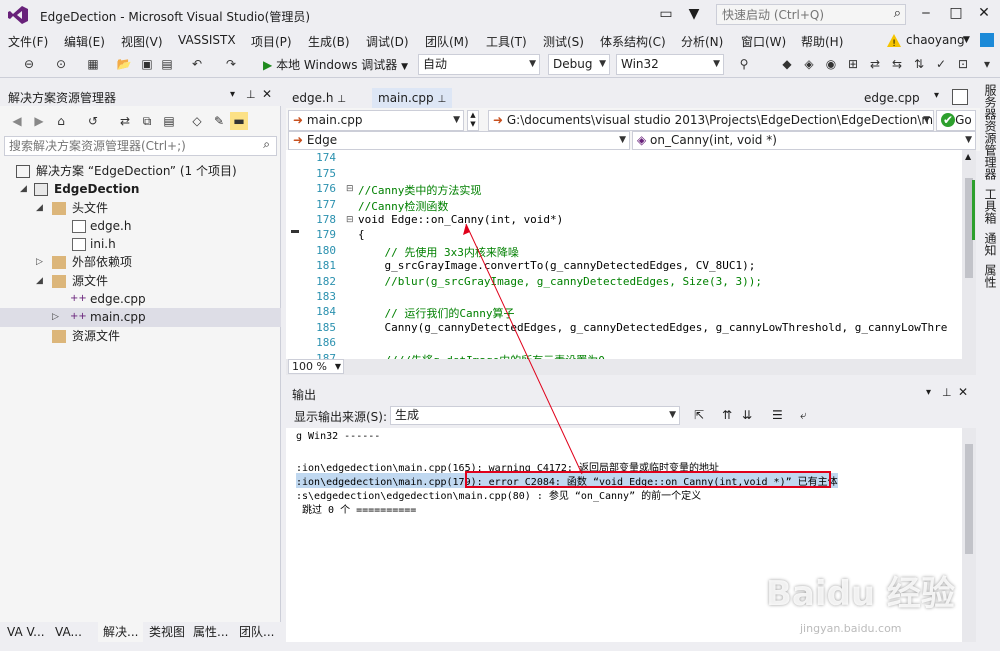 The image size is (1000, 651). What do you see at coordinates (799, 14) in the screenshot?
I see `quick-launch-input` at bounding box center [799, 14].